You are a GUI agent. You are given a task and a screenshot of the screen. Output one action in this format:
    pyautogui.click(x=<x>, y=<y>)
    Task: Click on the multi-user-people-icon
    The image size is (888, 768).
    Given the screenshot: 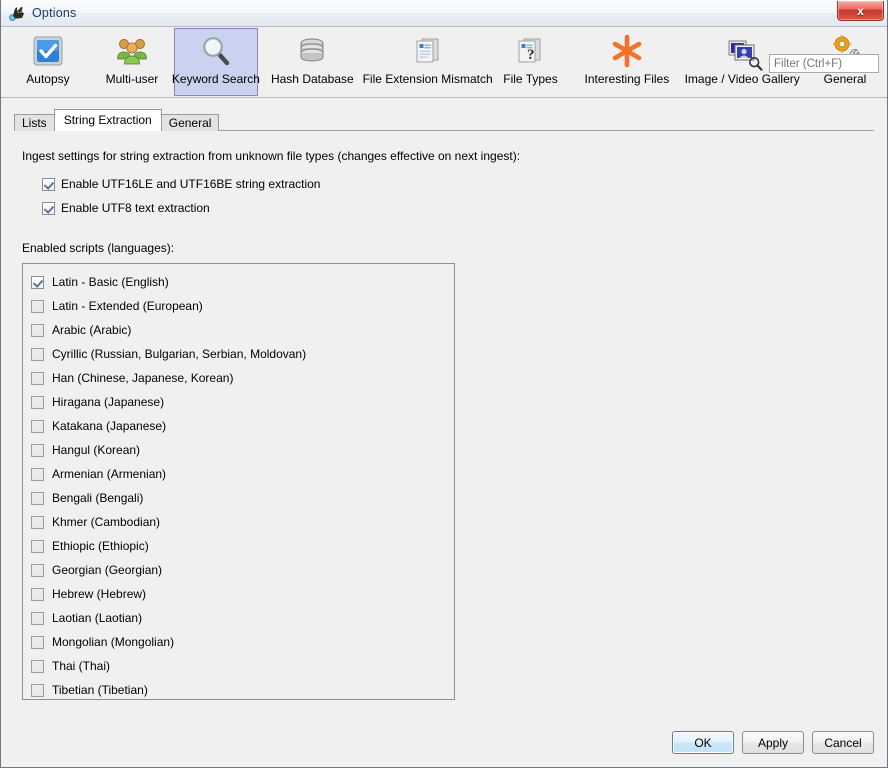 What is the action you would take?
    pyautogui.click(x=132, y=51)
    